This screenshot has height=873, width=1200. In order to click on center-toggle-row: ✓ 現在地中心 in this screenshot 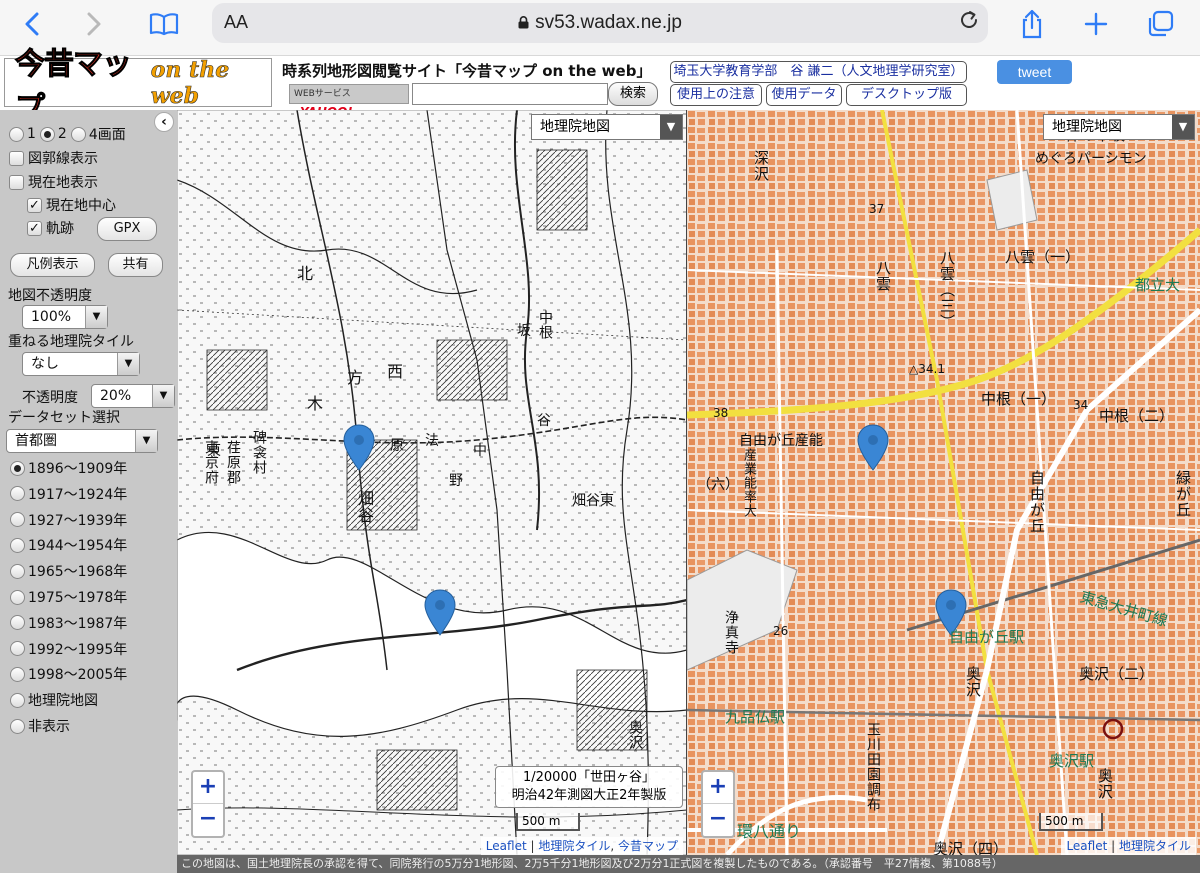, I will do `click(71, 205)`.